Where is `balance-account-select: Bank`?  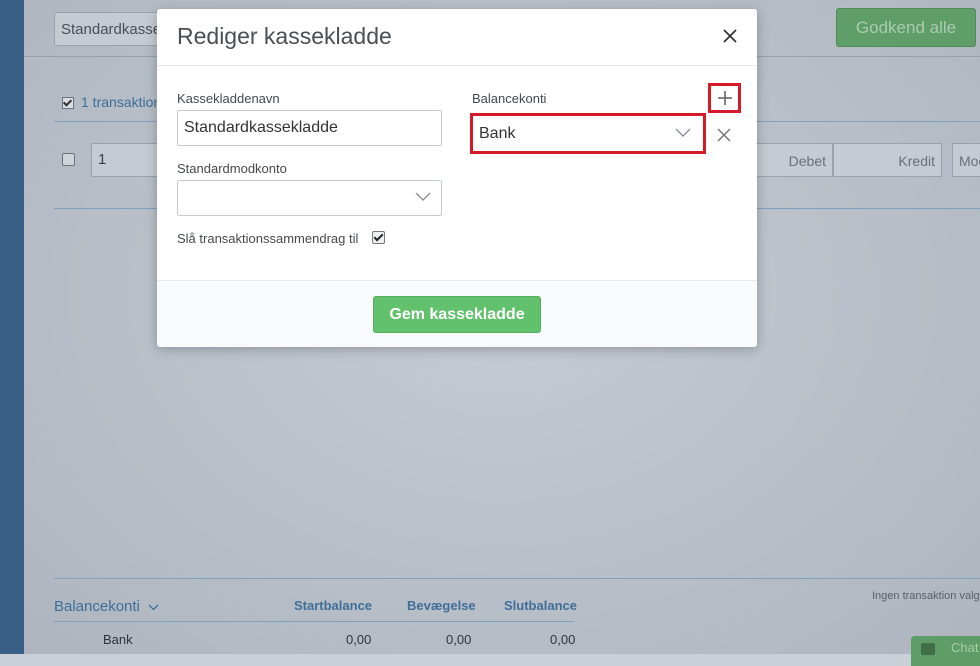
balance-account-select: Bank is located at coordinates (588, 133).